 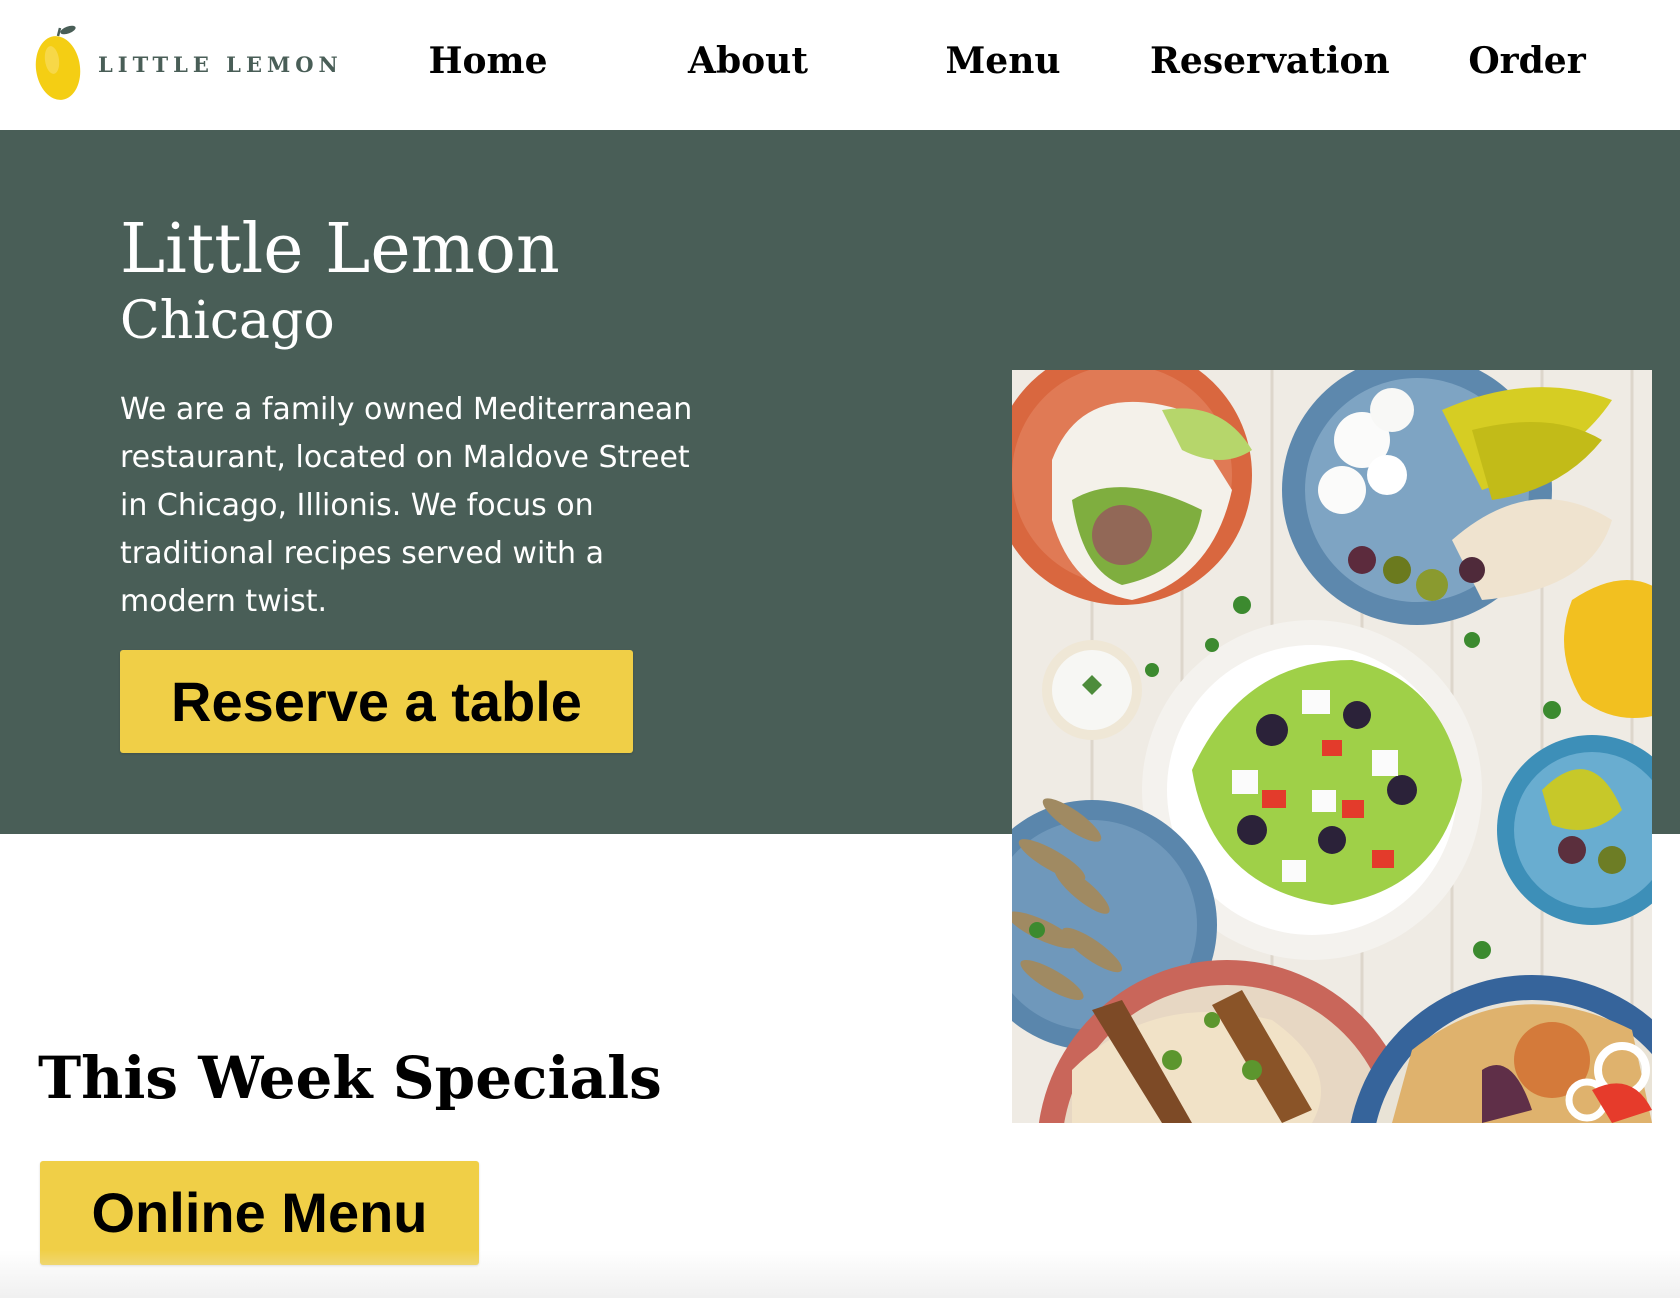 What do you see at coordinates (1003, 61) in the screenshot?
I see `nav-menu: Menu` at bounding box center [1003, 61].